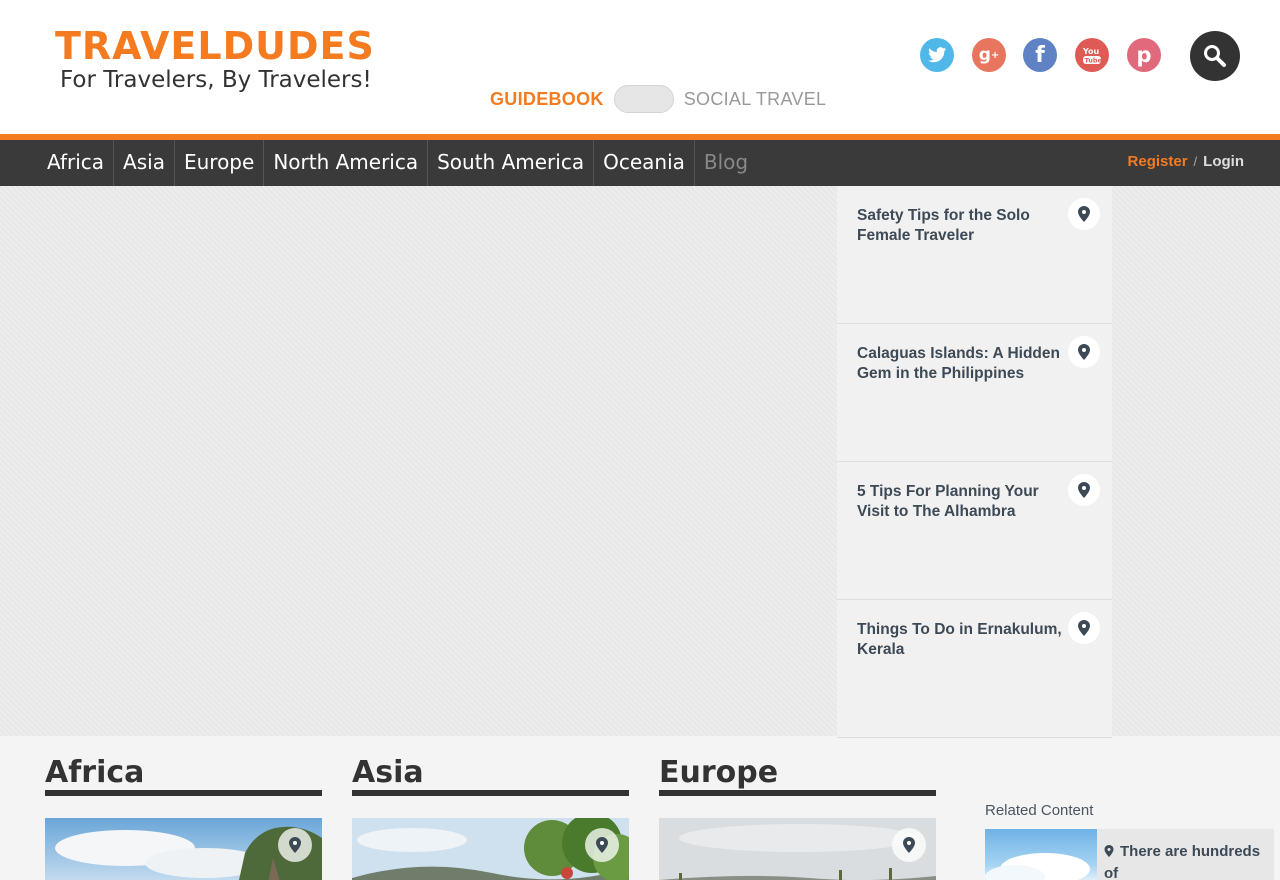 This screenshot has width=1280, height=880. What do you see at coordinates (1039, 810) in the screenshot?
I see `related-content-heading: Related Content` at bounding box center [1039, 810].